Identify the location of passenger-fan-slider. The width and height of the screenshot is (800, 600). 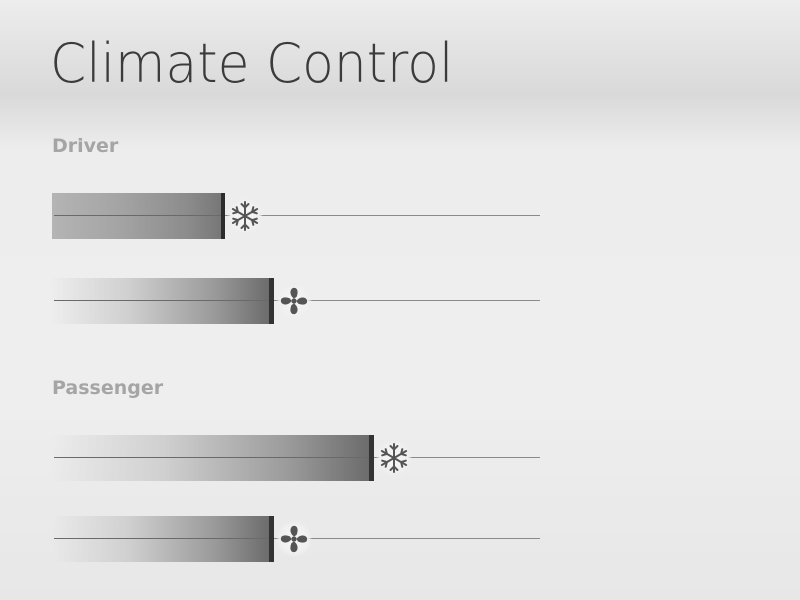
(296, 539).